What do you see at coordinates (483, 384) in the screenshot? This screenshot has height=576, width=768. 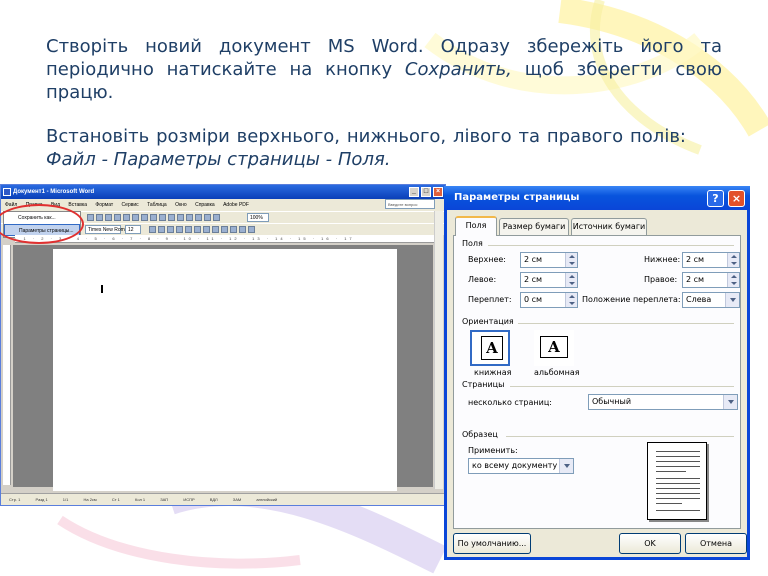 I see `pages-group-label: Страницы` at bounding box center [483, 384].